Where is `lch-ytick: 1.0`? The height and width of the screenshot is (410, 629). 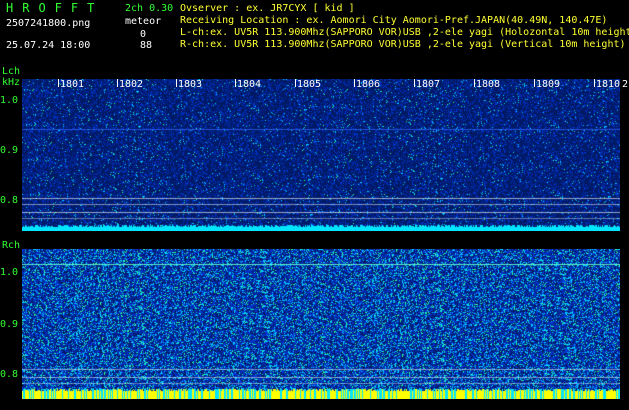 lch-ytick: 1.0 is located at coordinates (9, 100).